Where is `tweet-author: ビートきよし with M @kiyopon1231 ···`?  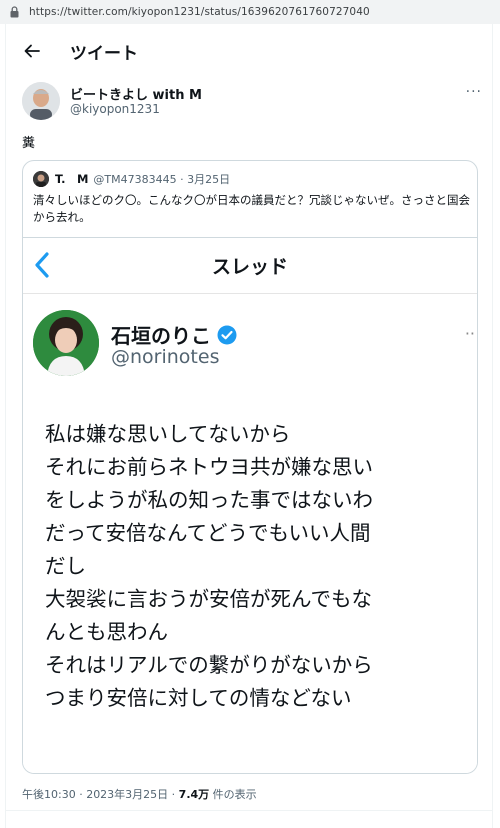
tweet-author: ビートきよし with M @kiyopon1231 ··· is located at coordinates (252, 103).